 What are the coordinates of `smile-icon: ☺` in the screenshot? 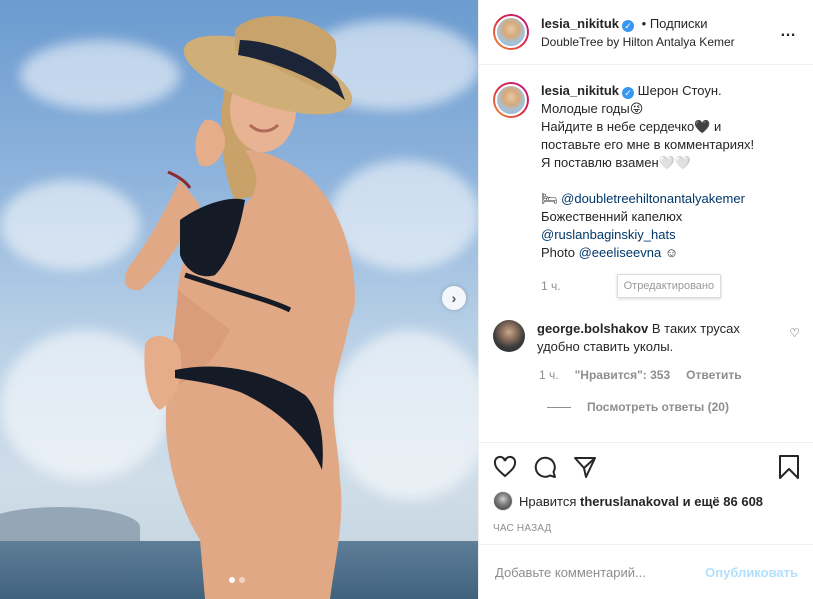 It's located at (671, 252).